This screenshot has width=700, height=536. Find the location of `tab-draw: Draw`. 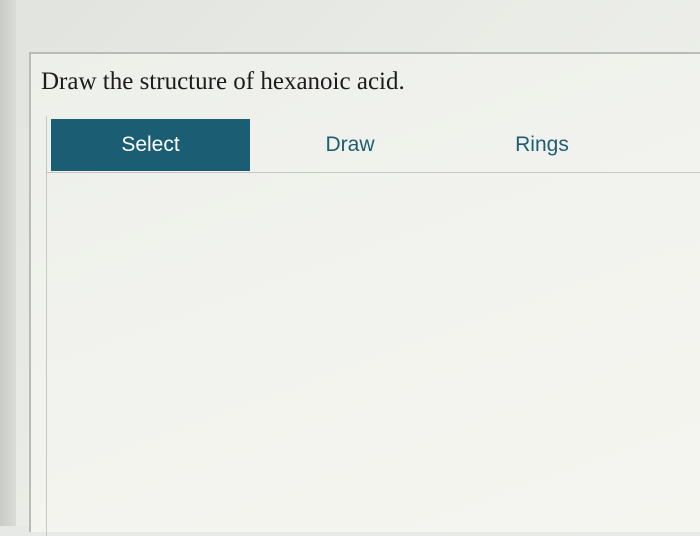

tab-draw: Draw is located at coordinates (350, 145).